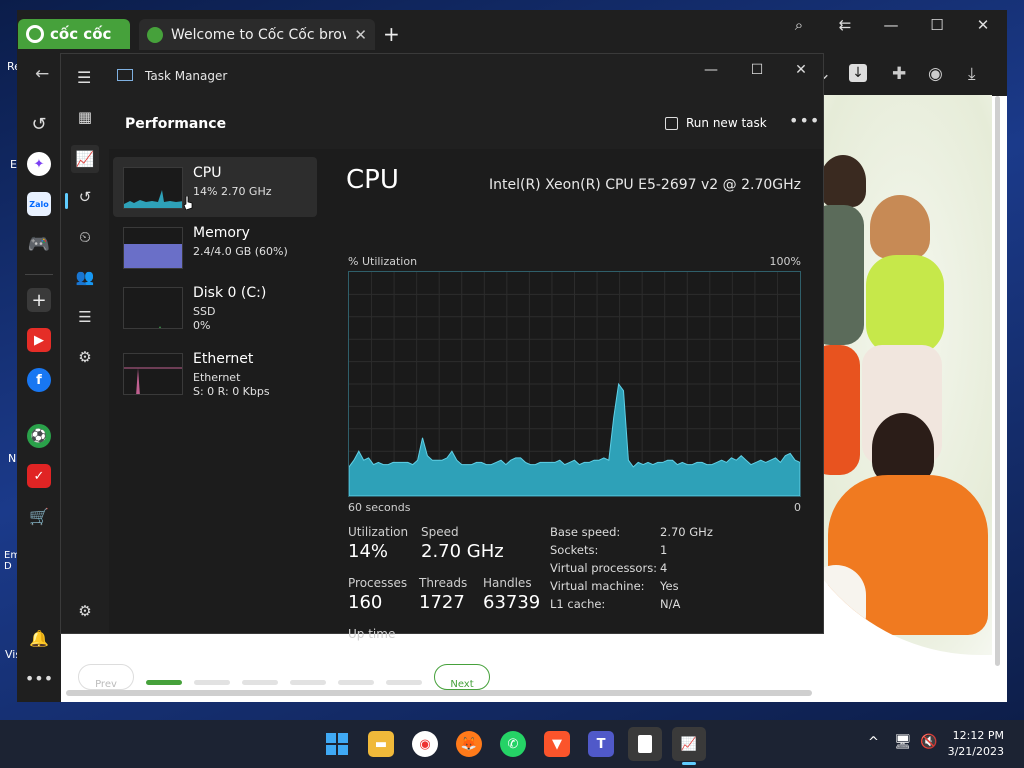  Describe the element at coordinates (39, 516) in the screenshot. I see `shopping-cart-icon: 🛒` at that location.